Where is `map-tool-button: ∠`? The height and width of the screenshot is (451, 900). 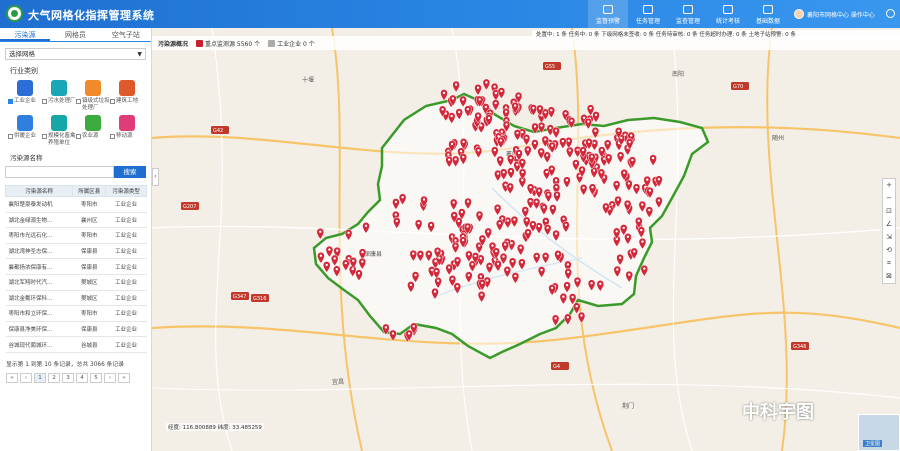
map-tool-button: ∠ is located at coordinates (889, 224).